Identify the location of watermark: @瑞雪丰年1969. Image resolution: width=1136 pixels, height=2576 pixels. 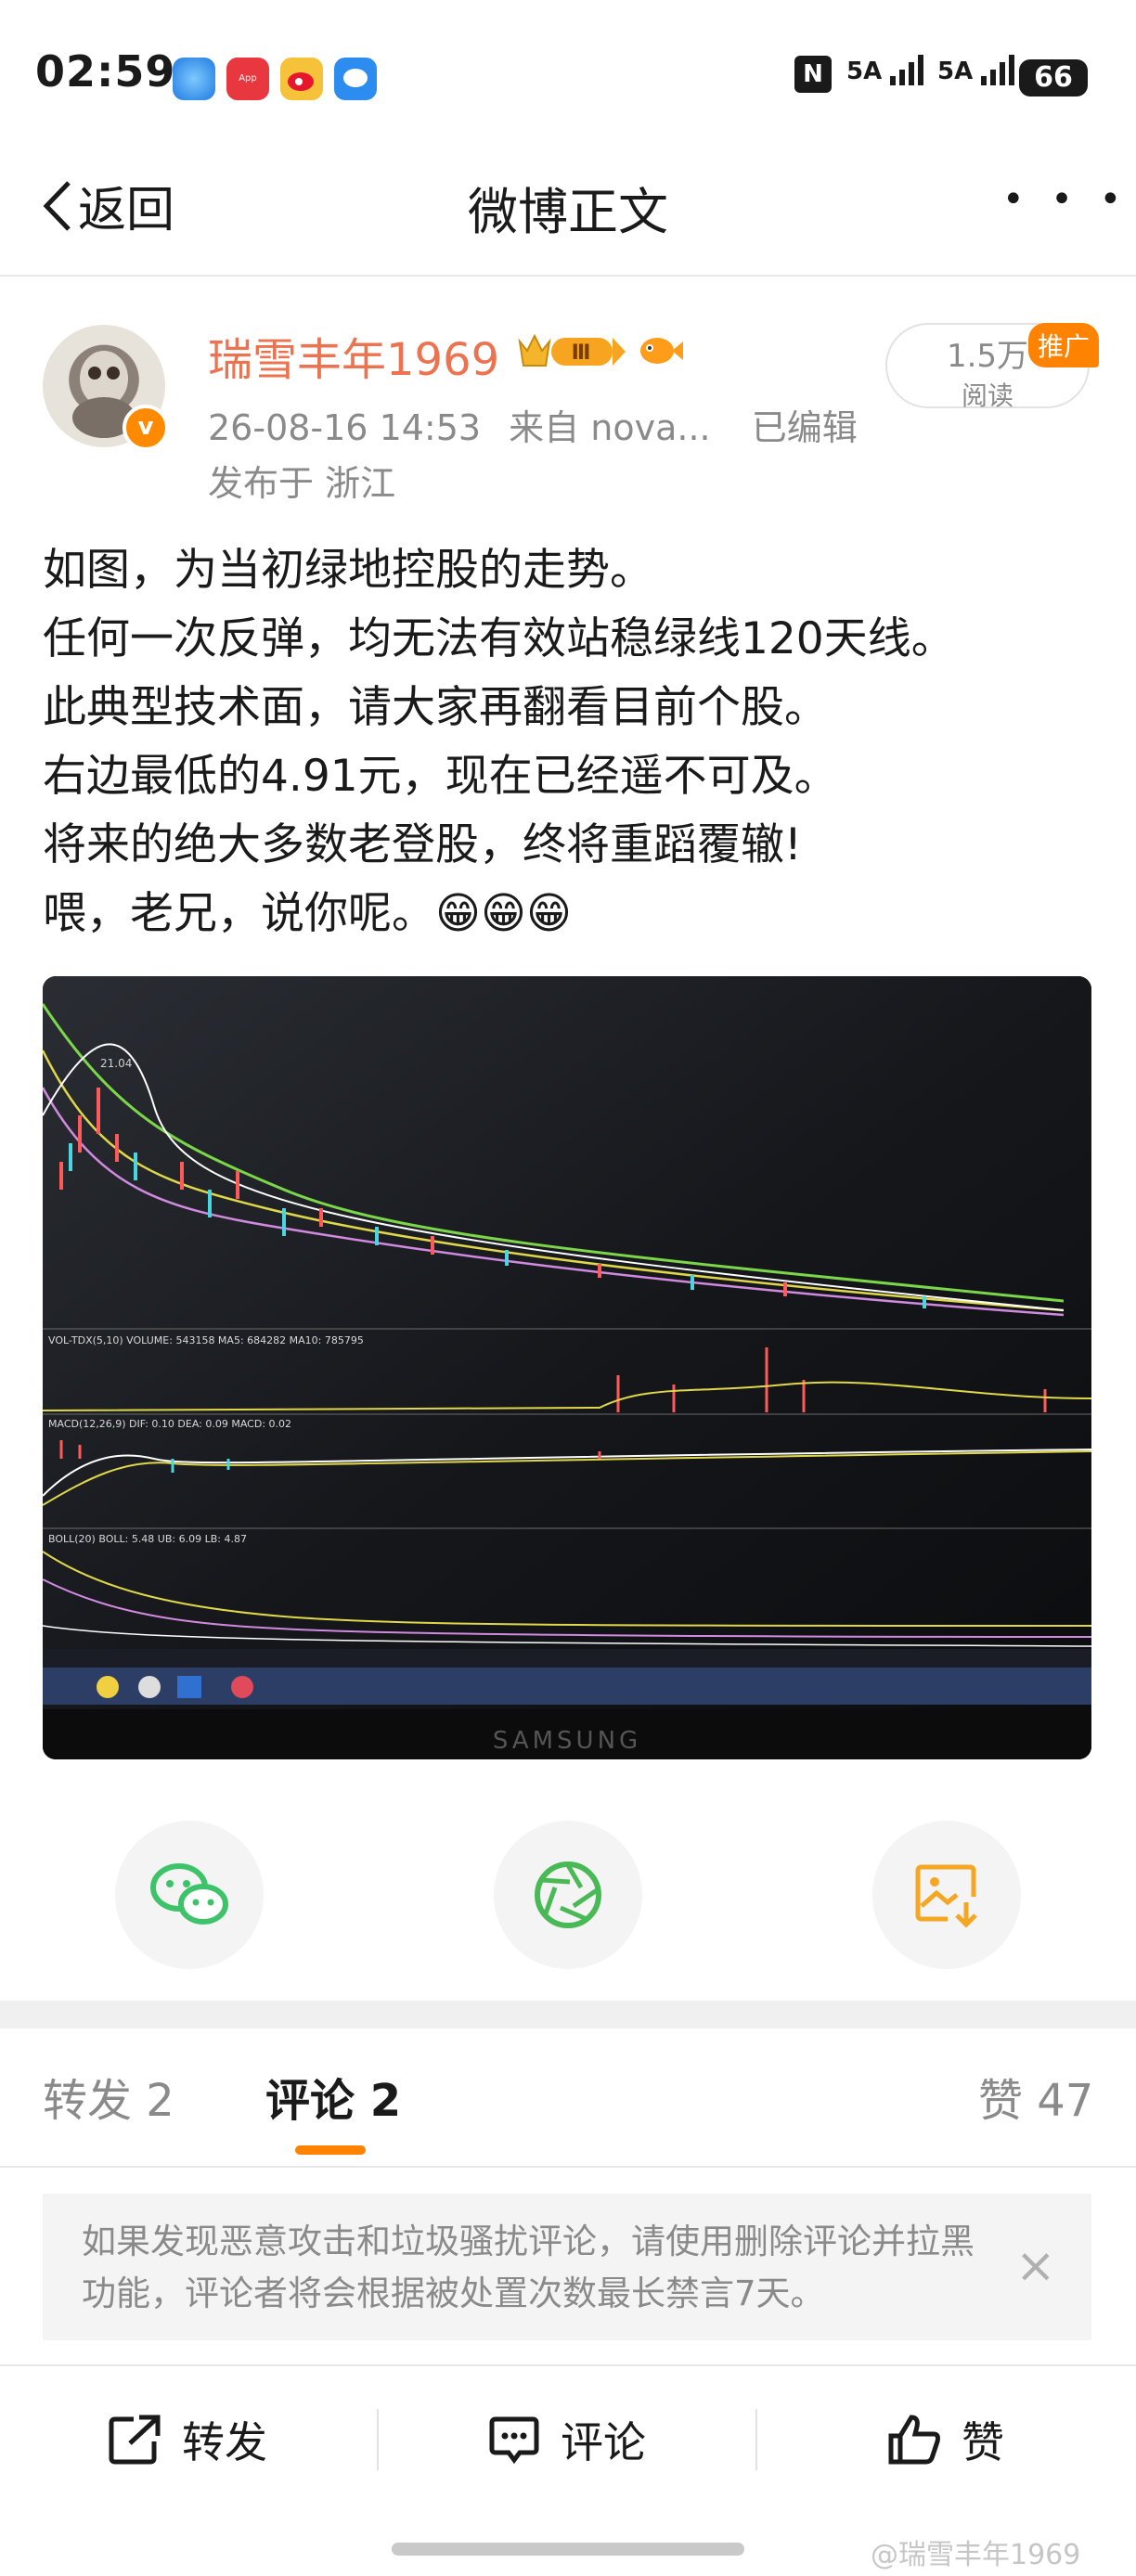
(976, 2555).